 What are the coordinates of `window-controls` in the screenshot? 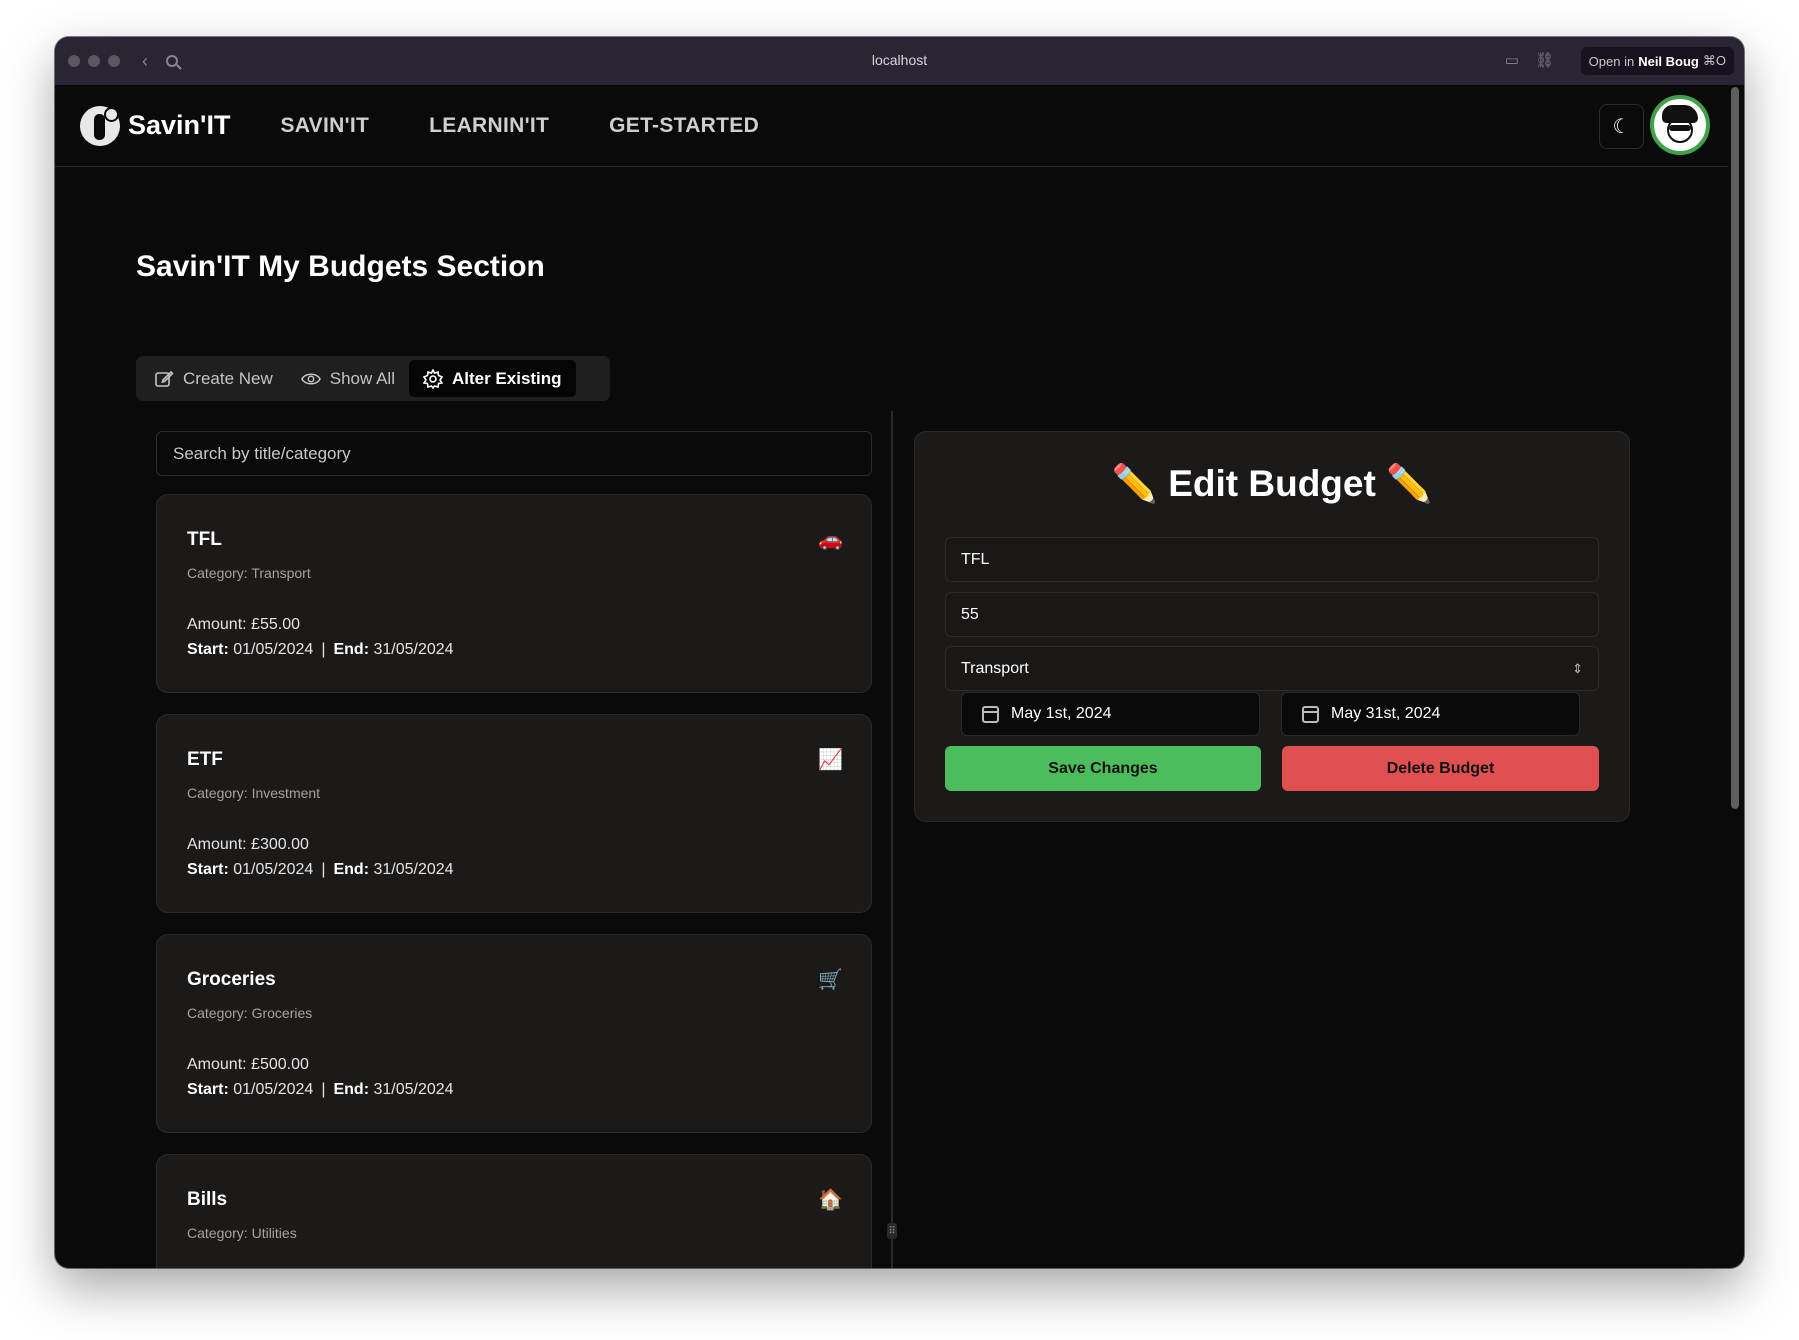 It's located at (94, 61).